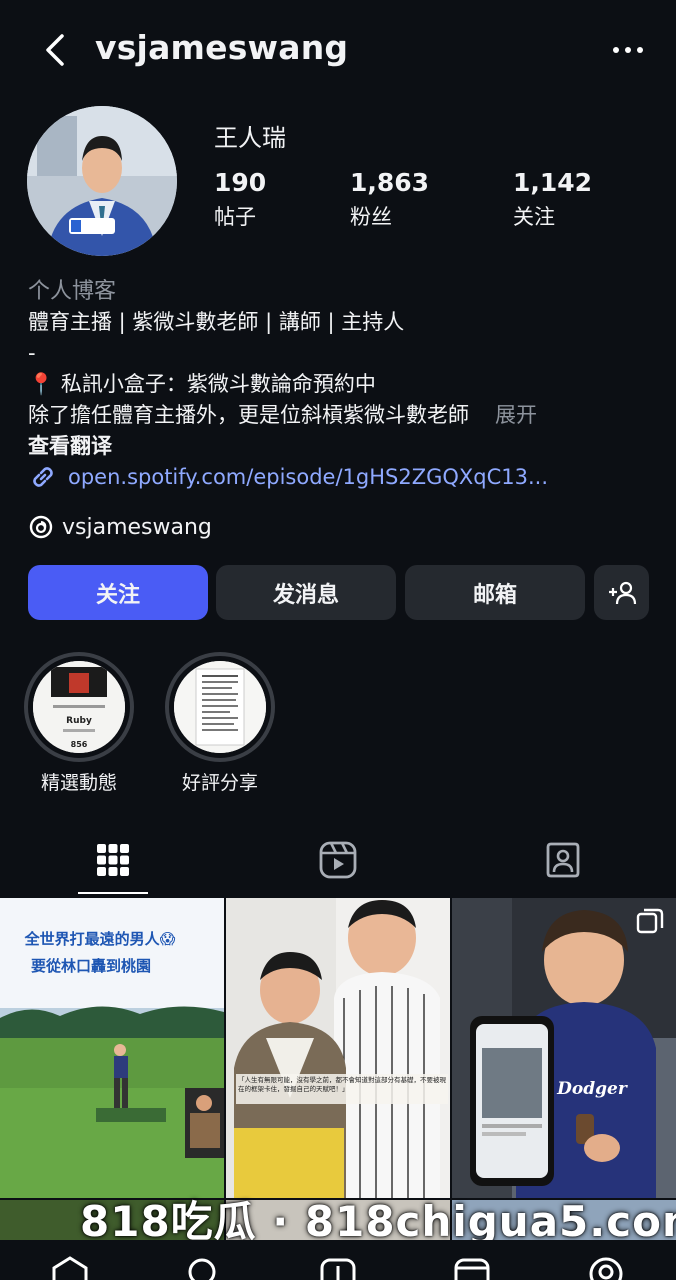  Describe the element at coordinates (112, 1048) in the screenshot. I see `post-thumbnail: 全世界打最遠的男人😱 要從林口轟到桃園` at that location.